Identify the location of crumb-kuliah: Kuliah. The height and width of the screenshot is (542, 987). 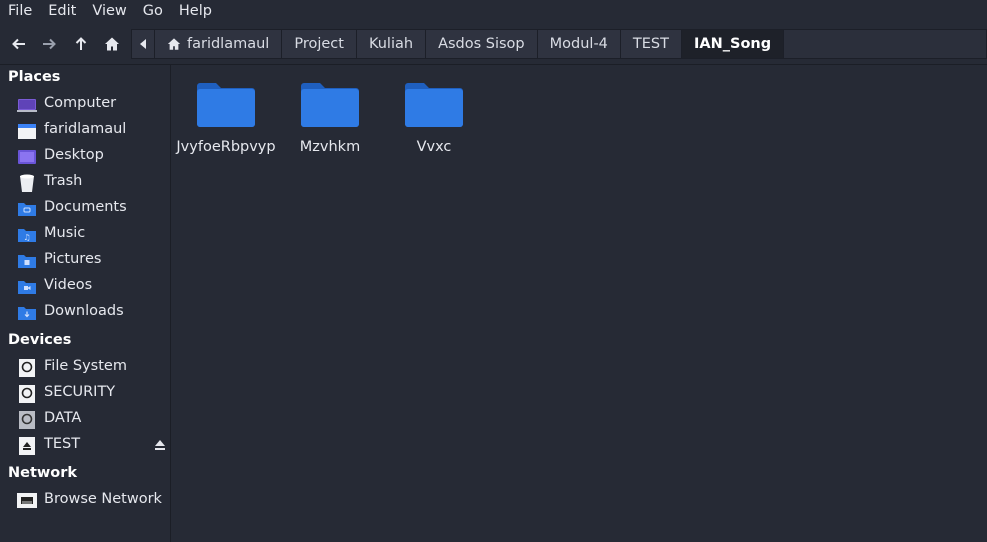
(391, 44).